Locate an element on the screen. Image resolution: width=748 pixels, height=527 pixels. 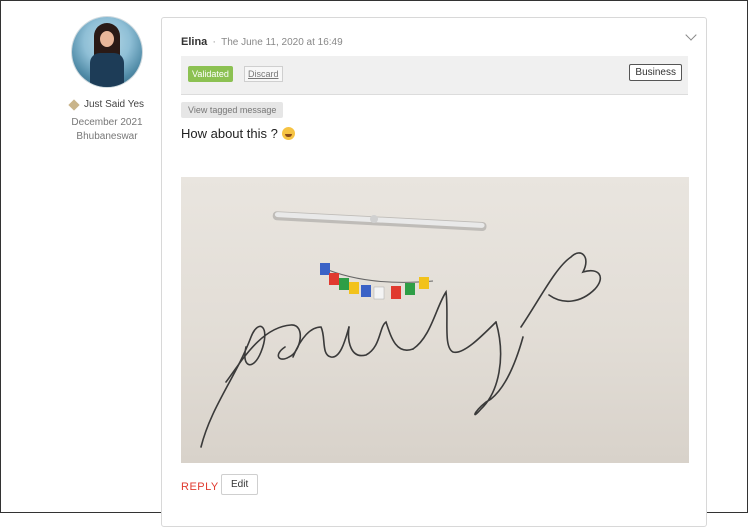
author-date: December 2021 is located at coordinates (107, 122).